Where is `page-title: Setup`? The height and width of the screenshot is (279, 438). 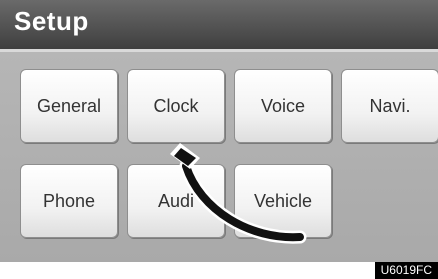 page-title: Setup is located at coordinates (51, 21).